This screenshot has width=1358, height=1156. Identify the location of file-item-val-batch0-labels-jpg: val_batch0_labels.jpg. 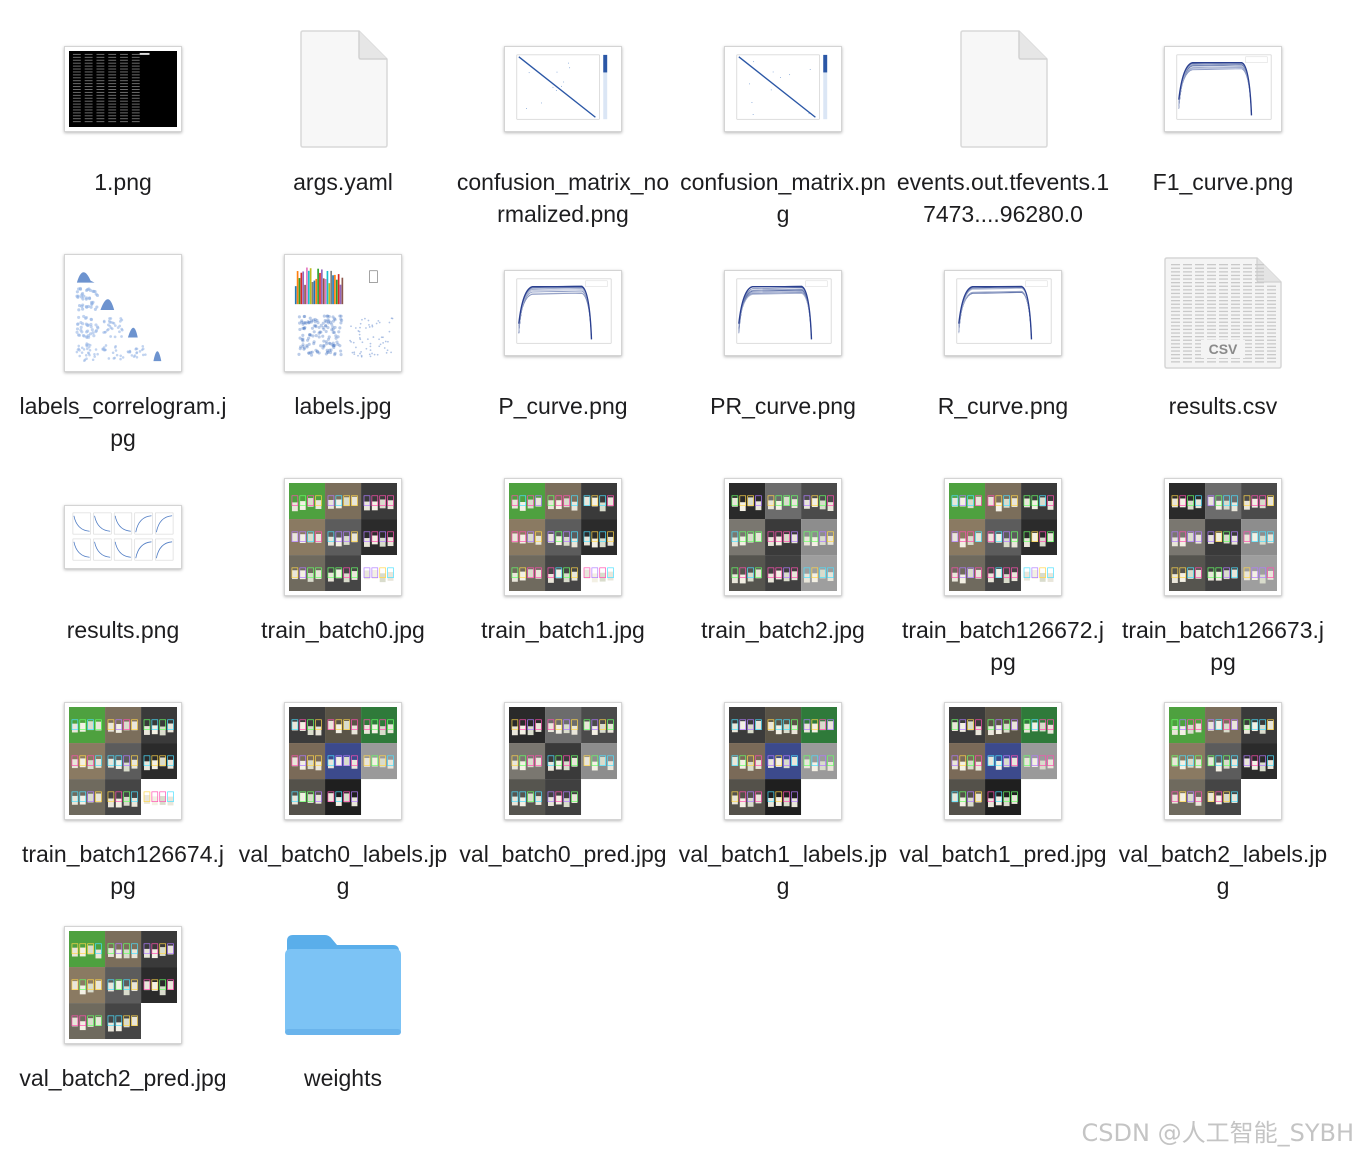
(343, 804).